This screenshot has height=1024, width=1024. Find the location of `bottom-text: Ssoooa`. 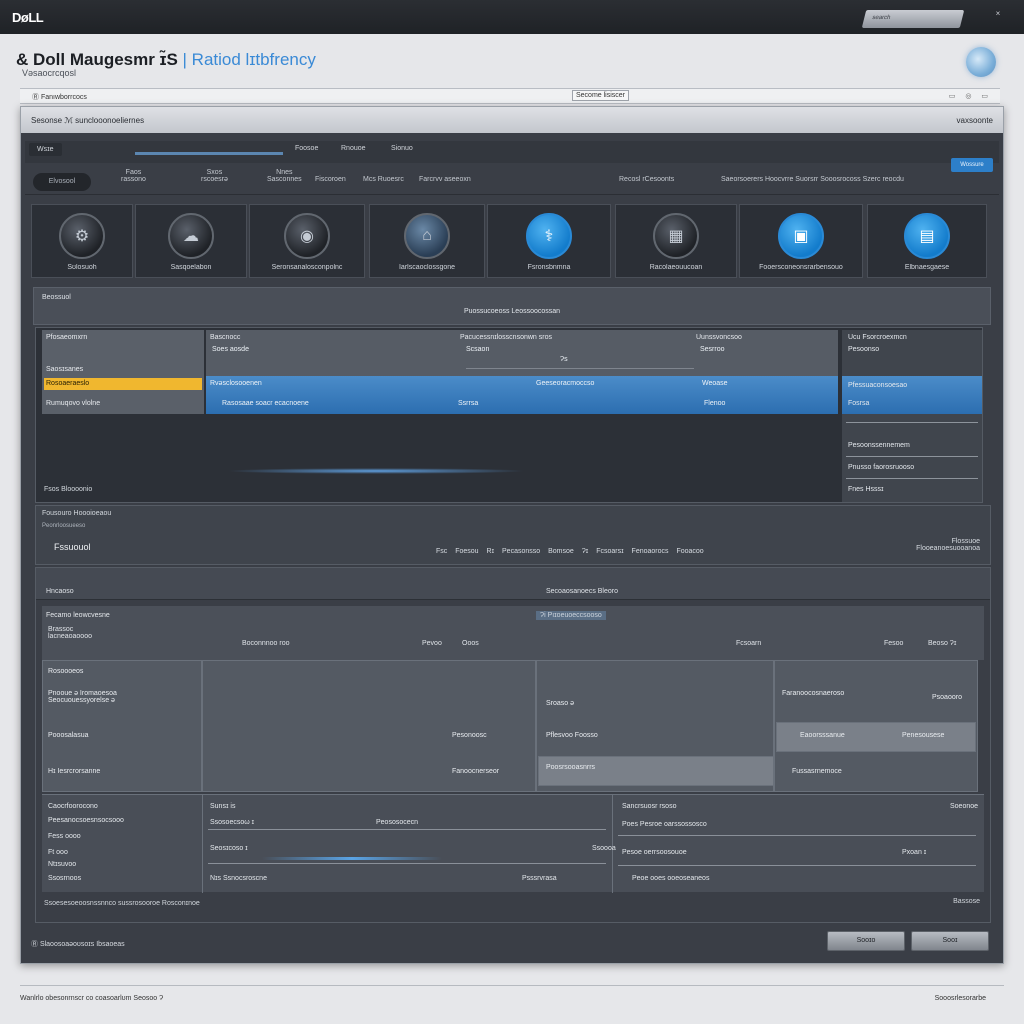

bottom-text: Ssoooa is located at coordinates (604, 848).